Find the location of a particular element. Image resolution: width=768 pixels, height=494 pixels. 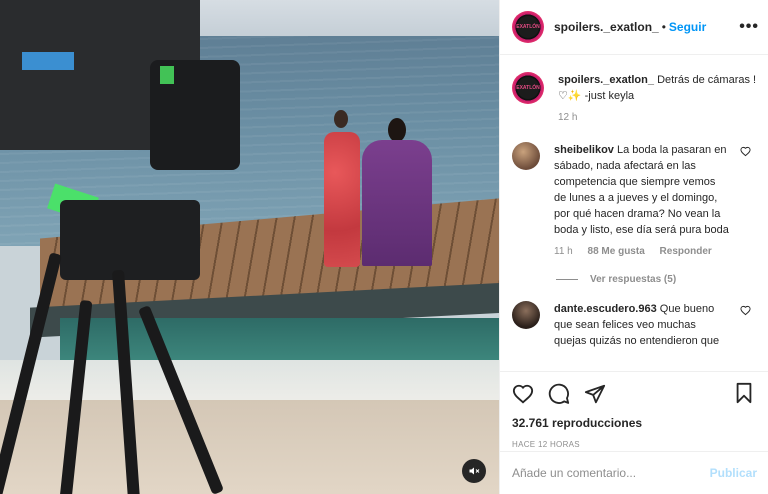

video-person-red-dress is located at coordinates (342, 188).